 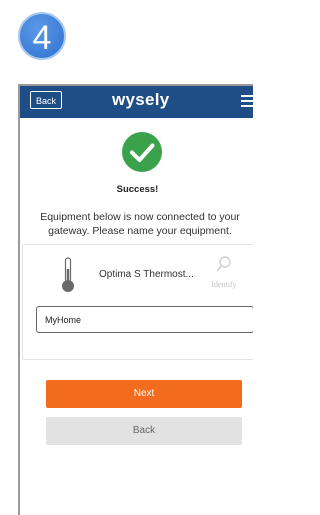 I want to click on thermometer-icon, so click(x=68, y=274).